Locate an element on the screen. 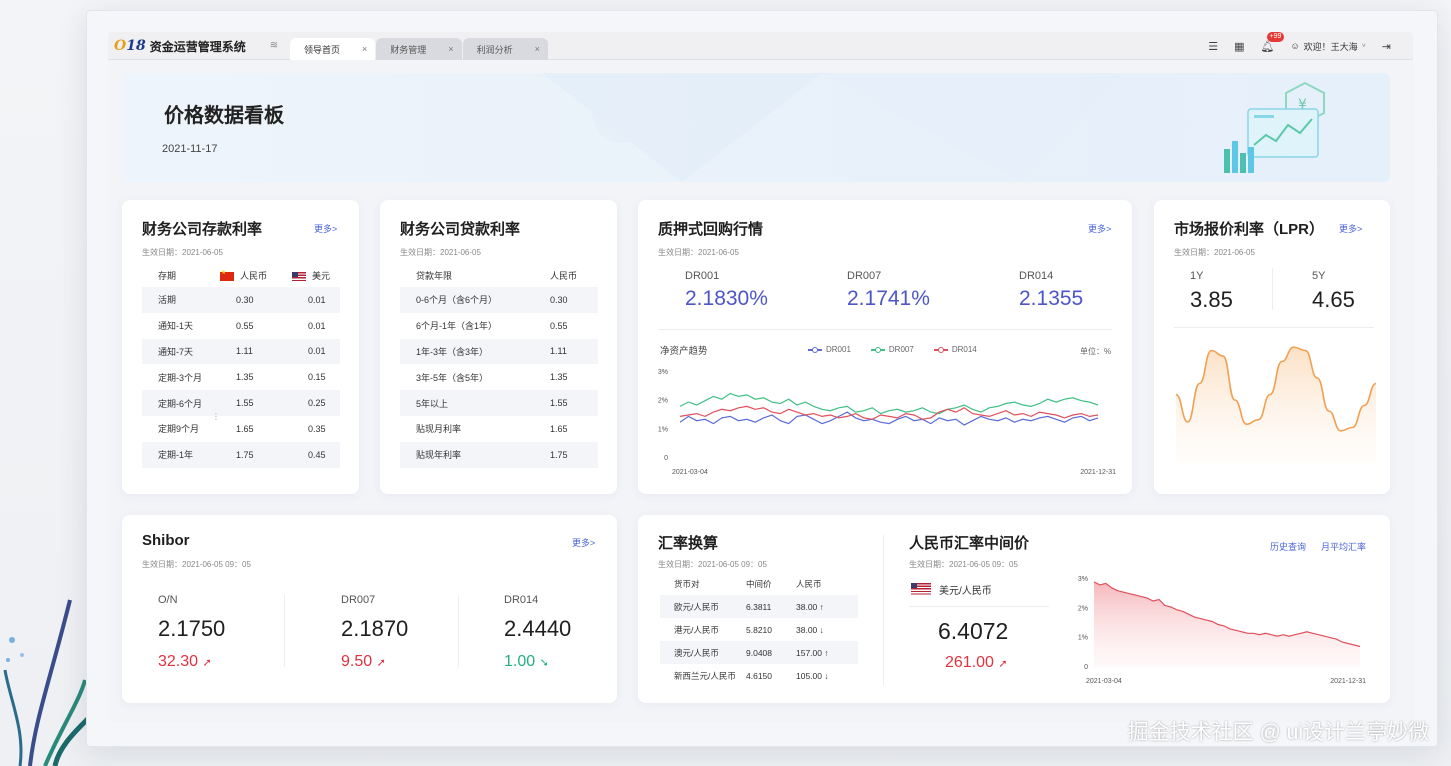 This screenshot has width=1451, height=766. repo-label-dr014: DR014 is located at coordinates (1036, 276).